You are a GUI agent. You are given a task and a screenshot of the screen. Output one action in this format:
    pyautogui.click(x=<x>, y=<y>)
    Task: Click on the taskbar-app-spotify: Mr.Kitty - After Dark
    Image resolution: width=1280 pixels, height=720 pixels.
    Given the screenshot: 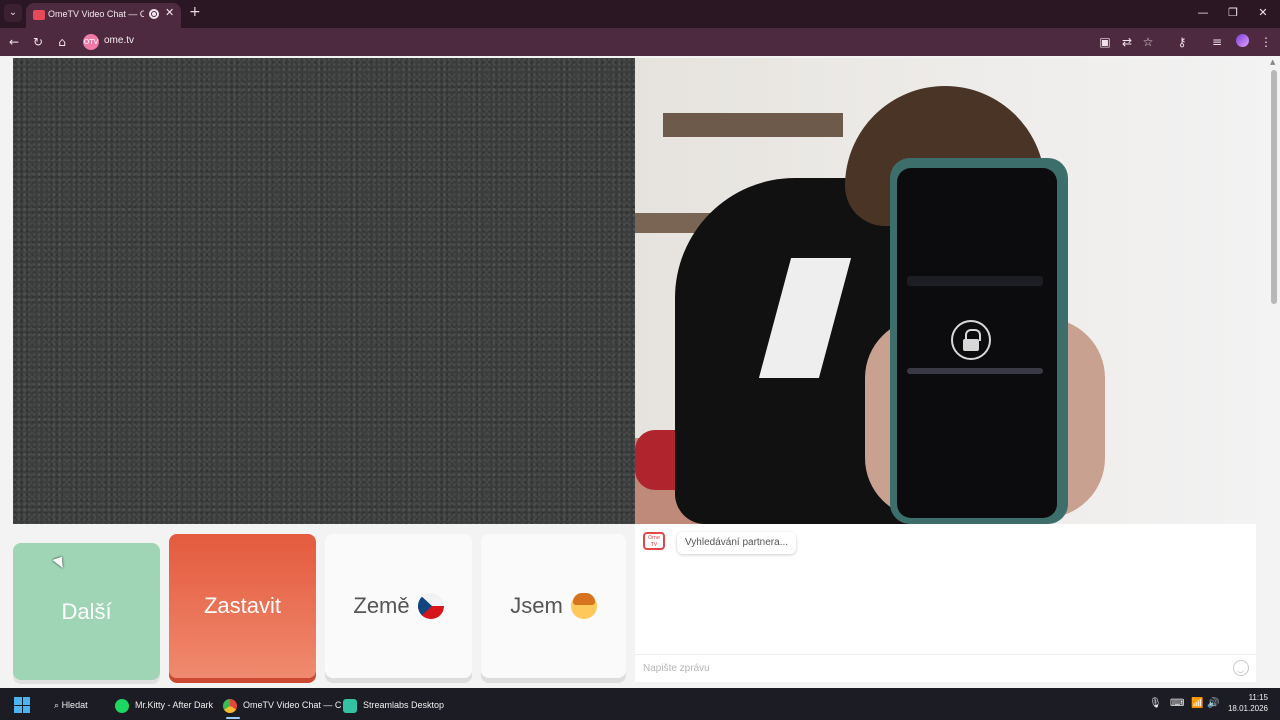 What is the action you would take?
    pyautogui.click(x=164, y=705)
    